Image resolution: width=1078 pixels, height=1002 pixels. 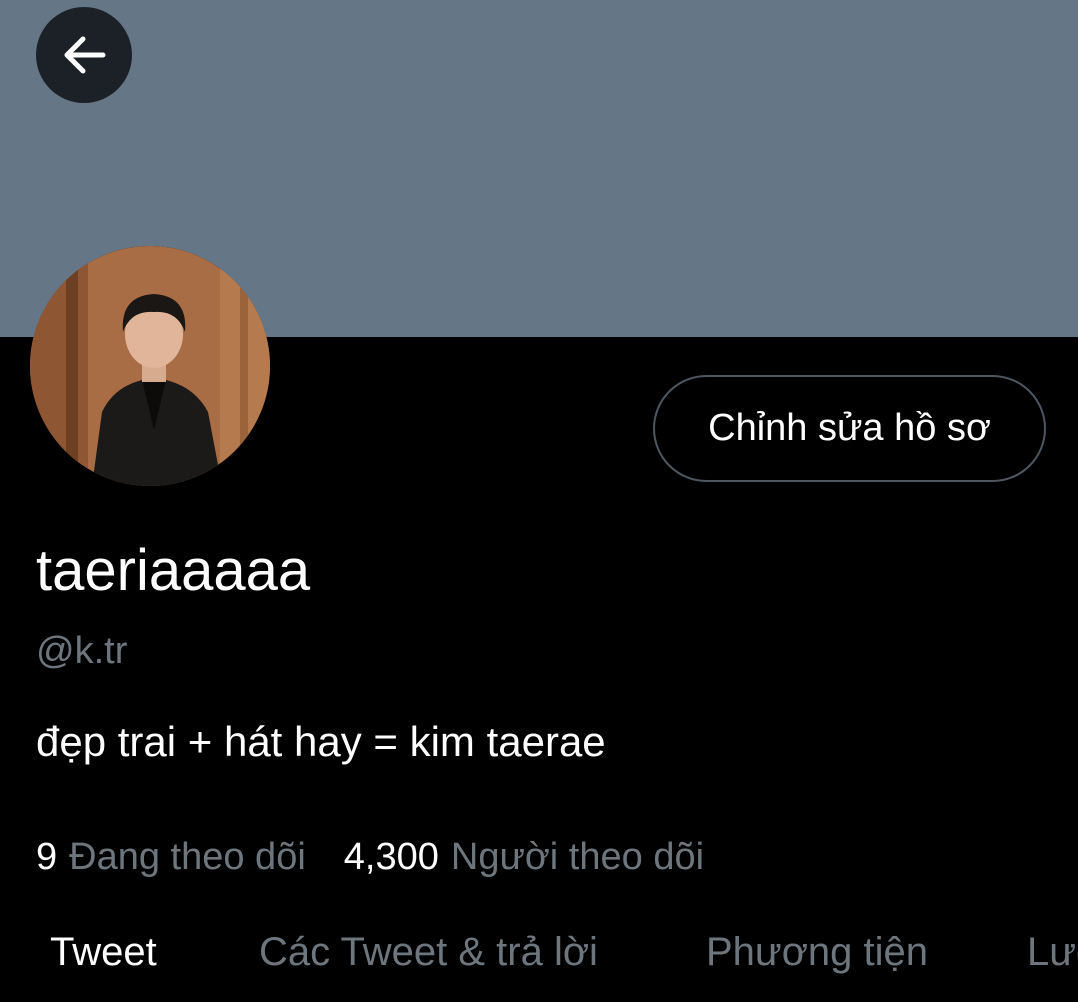 What do you see at coordinates (577, 857) in the screenshot?
I see `followers-label: Người theo dõi` at bounding box center [577, 857].